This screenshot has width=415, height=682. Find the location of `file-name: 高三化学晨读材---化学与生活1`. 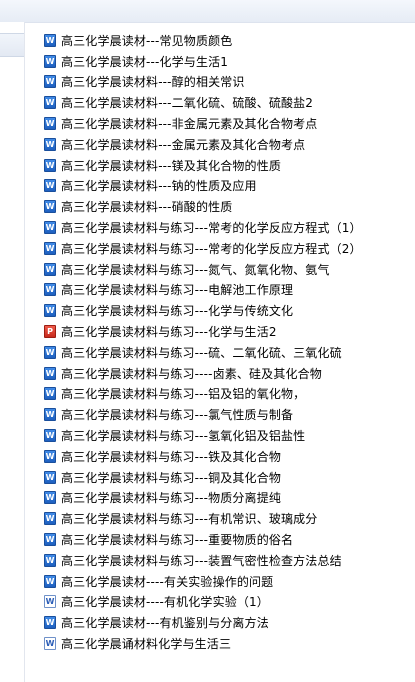

file-name: 高三化学晨读材---化学与生活1 is located at coordinates (145, 61).